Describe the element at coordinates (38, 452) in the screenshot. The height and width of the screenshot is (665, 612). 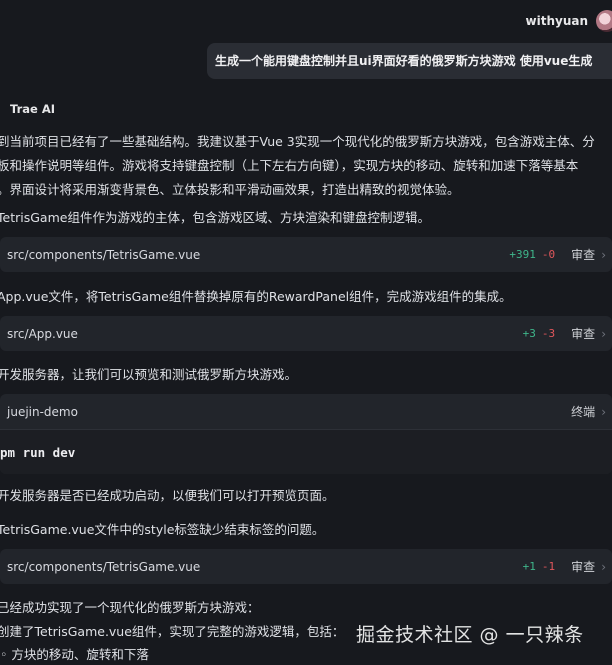
I see `terminal-command: pm run dev` at that location.